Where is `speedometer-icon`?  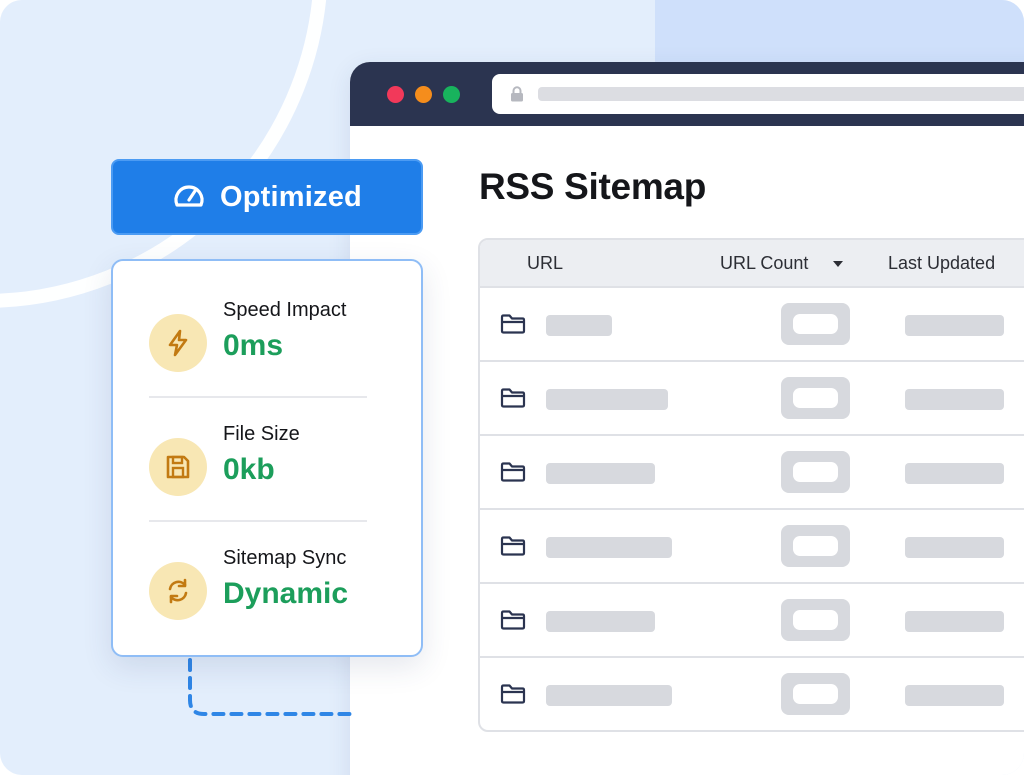 speedometer-icon is located at coordinates (189, 197).